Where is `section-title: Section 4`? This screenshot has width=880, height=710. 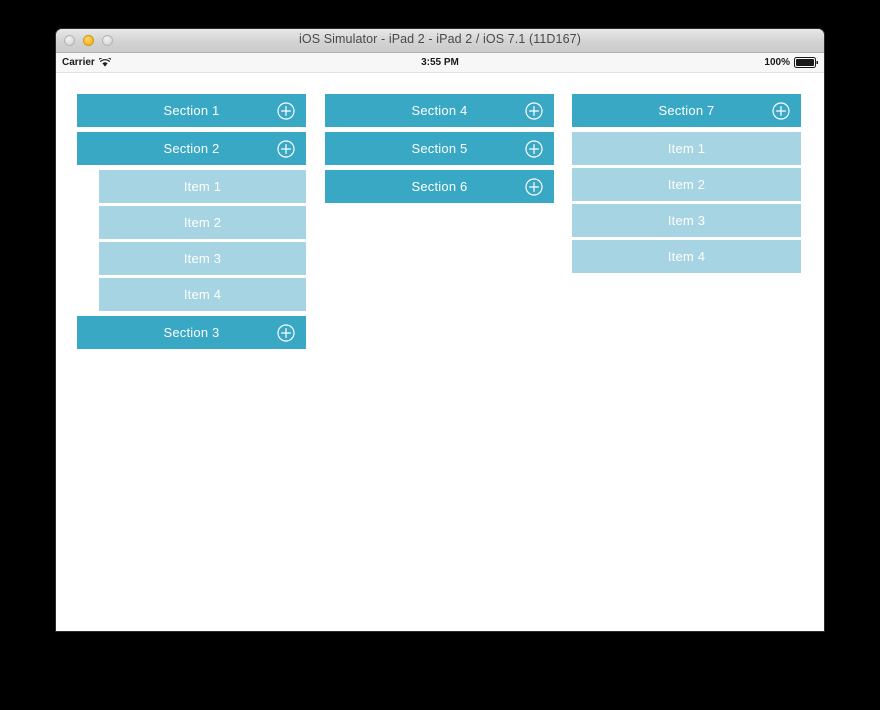 section-title: Section 4 is located at coordinates (439, 110).